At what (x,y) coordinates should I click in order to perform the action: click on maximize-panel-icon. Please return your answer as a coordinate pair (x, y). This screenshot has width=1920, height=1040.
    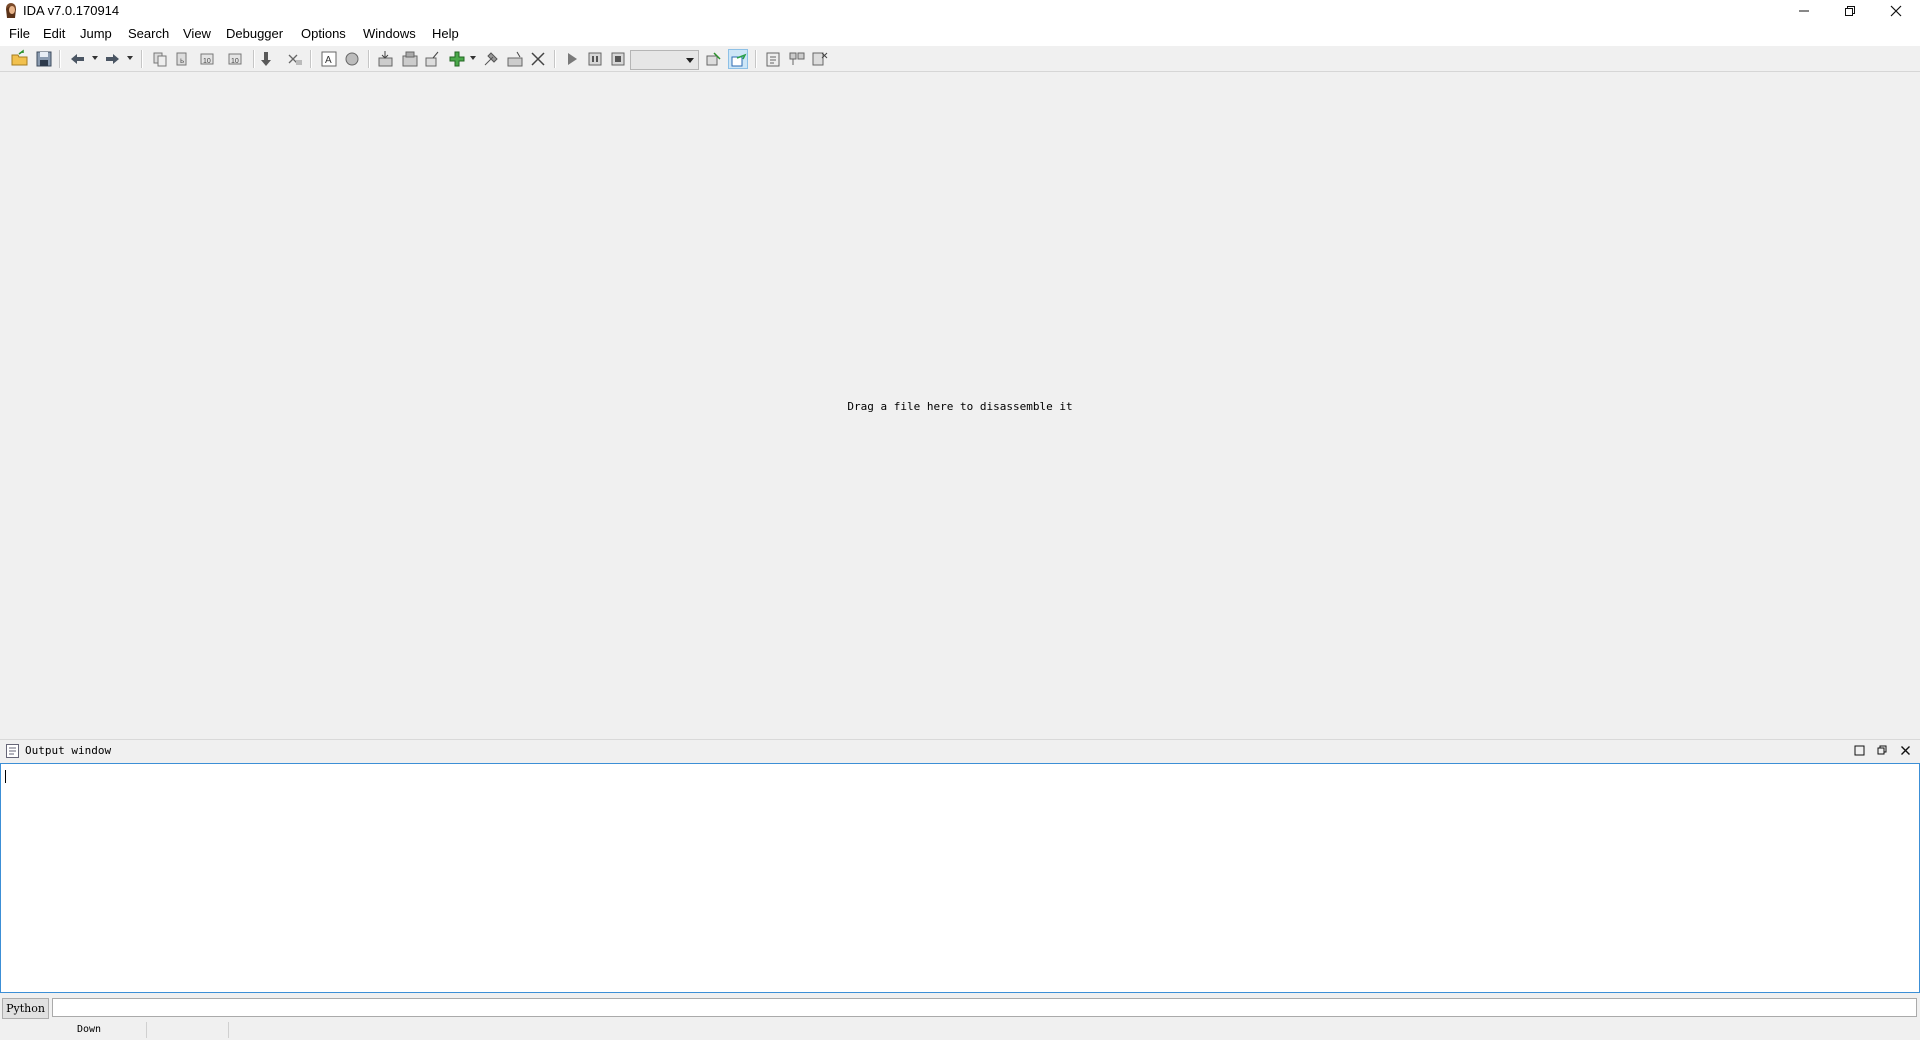
    Looking at the image, I should click on (1859, 751).